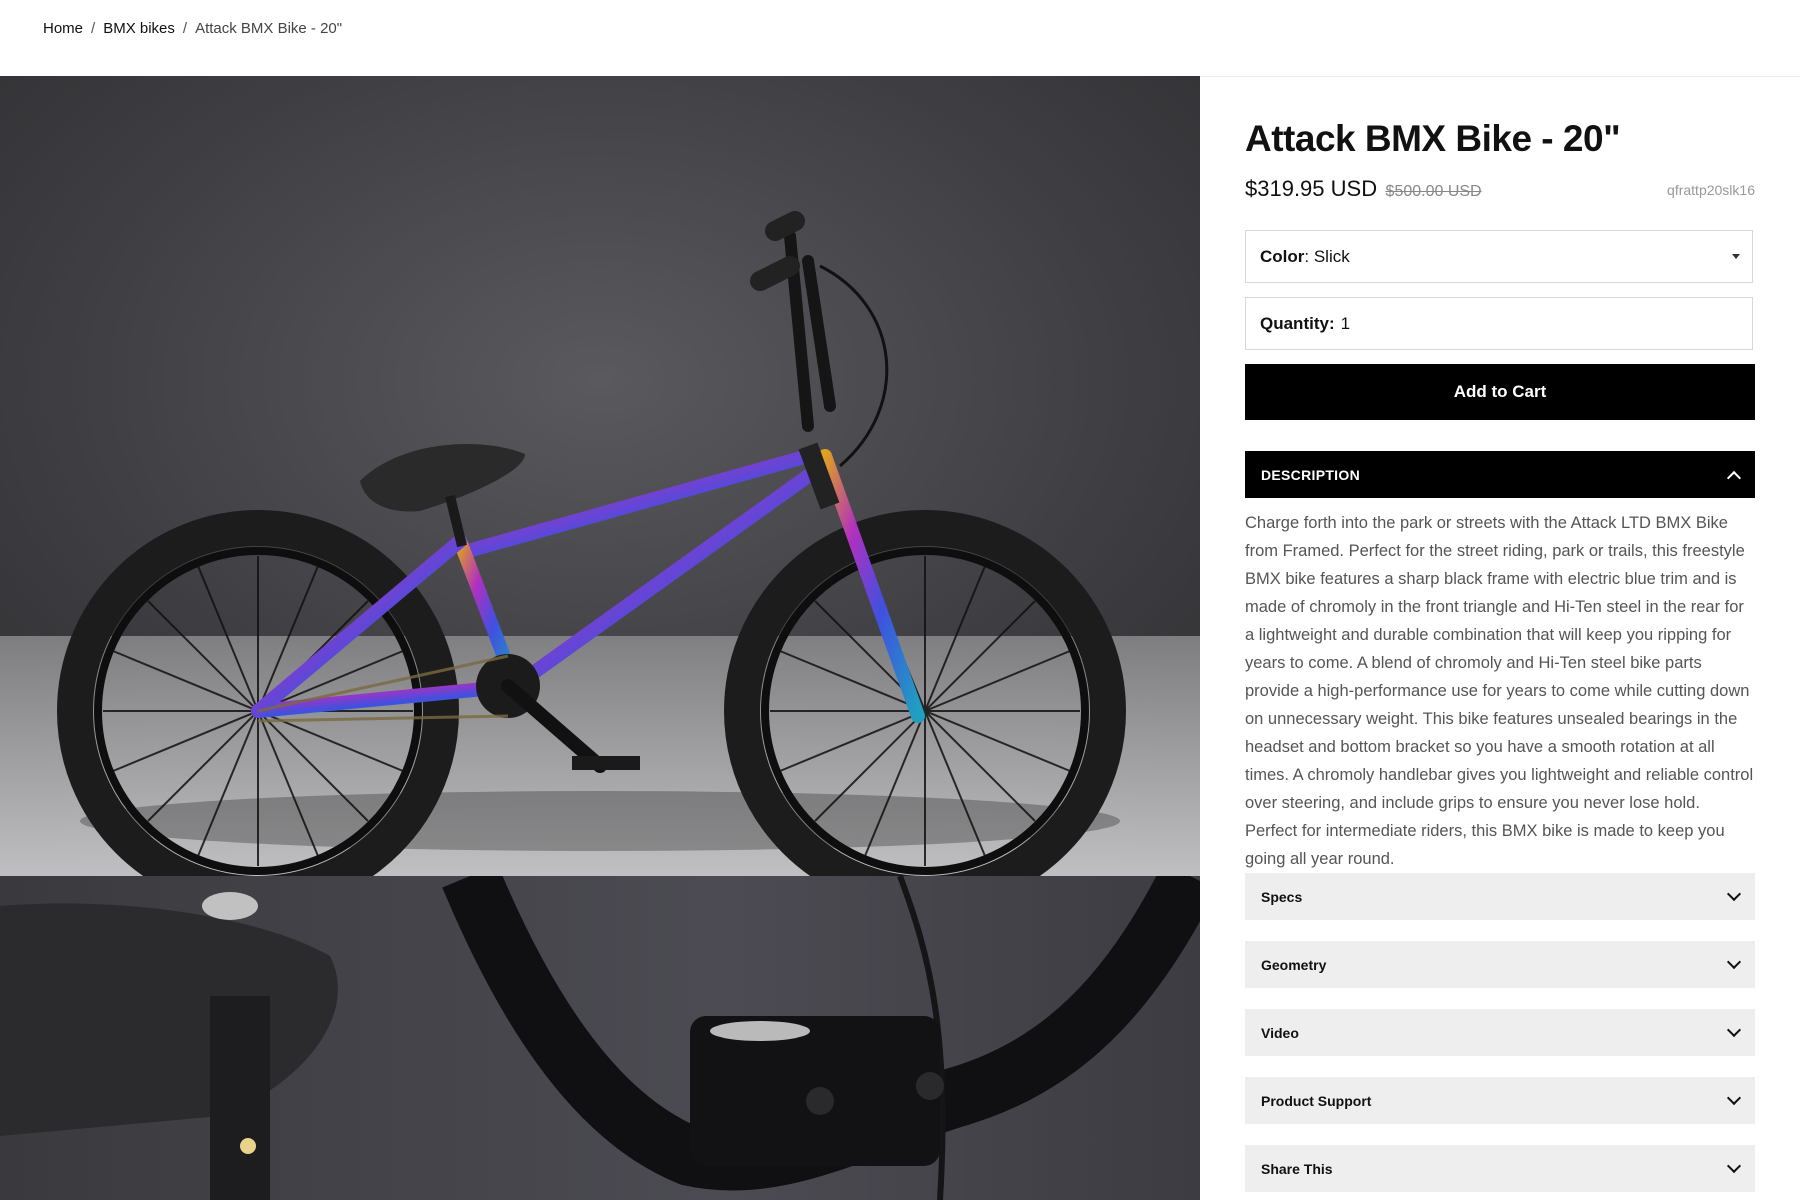  I want to click on accordion-share-this-title: Share This, so click(1297, 1168).